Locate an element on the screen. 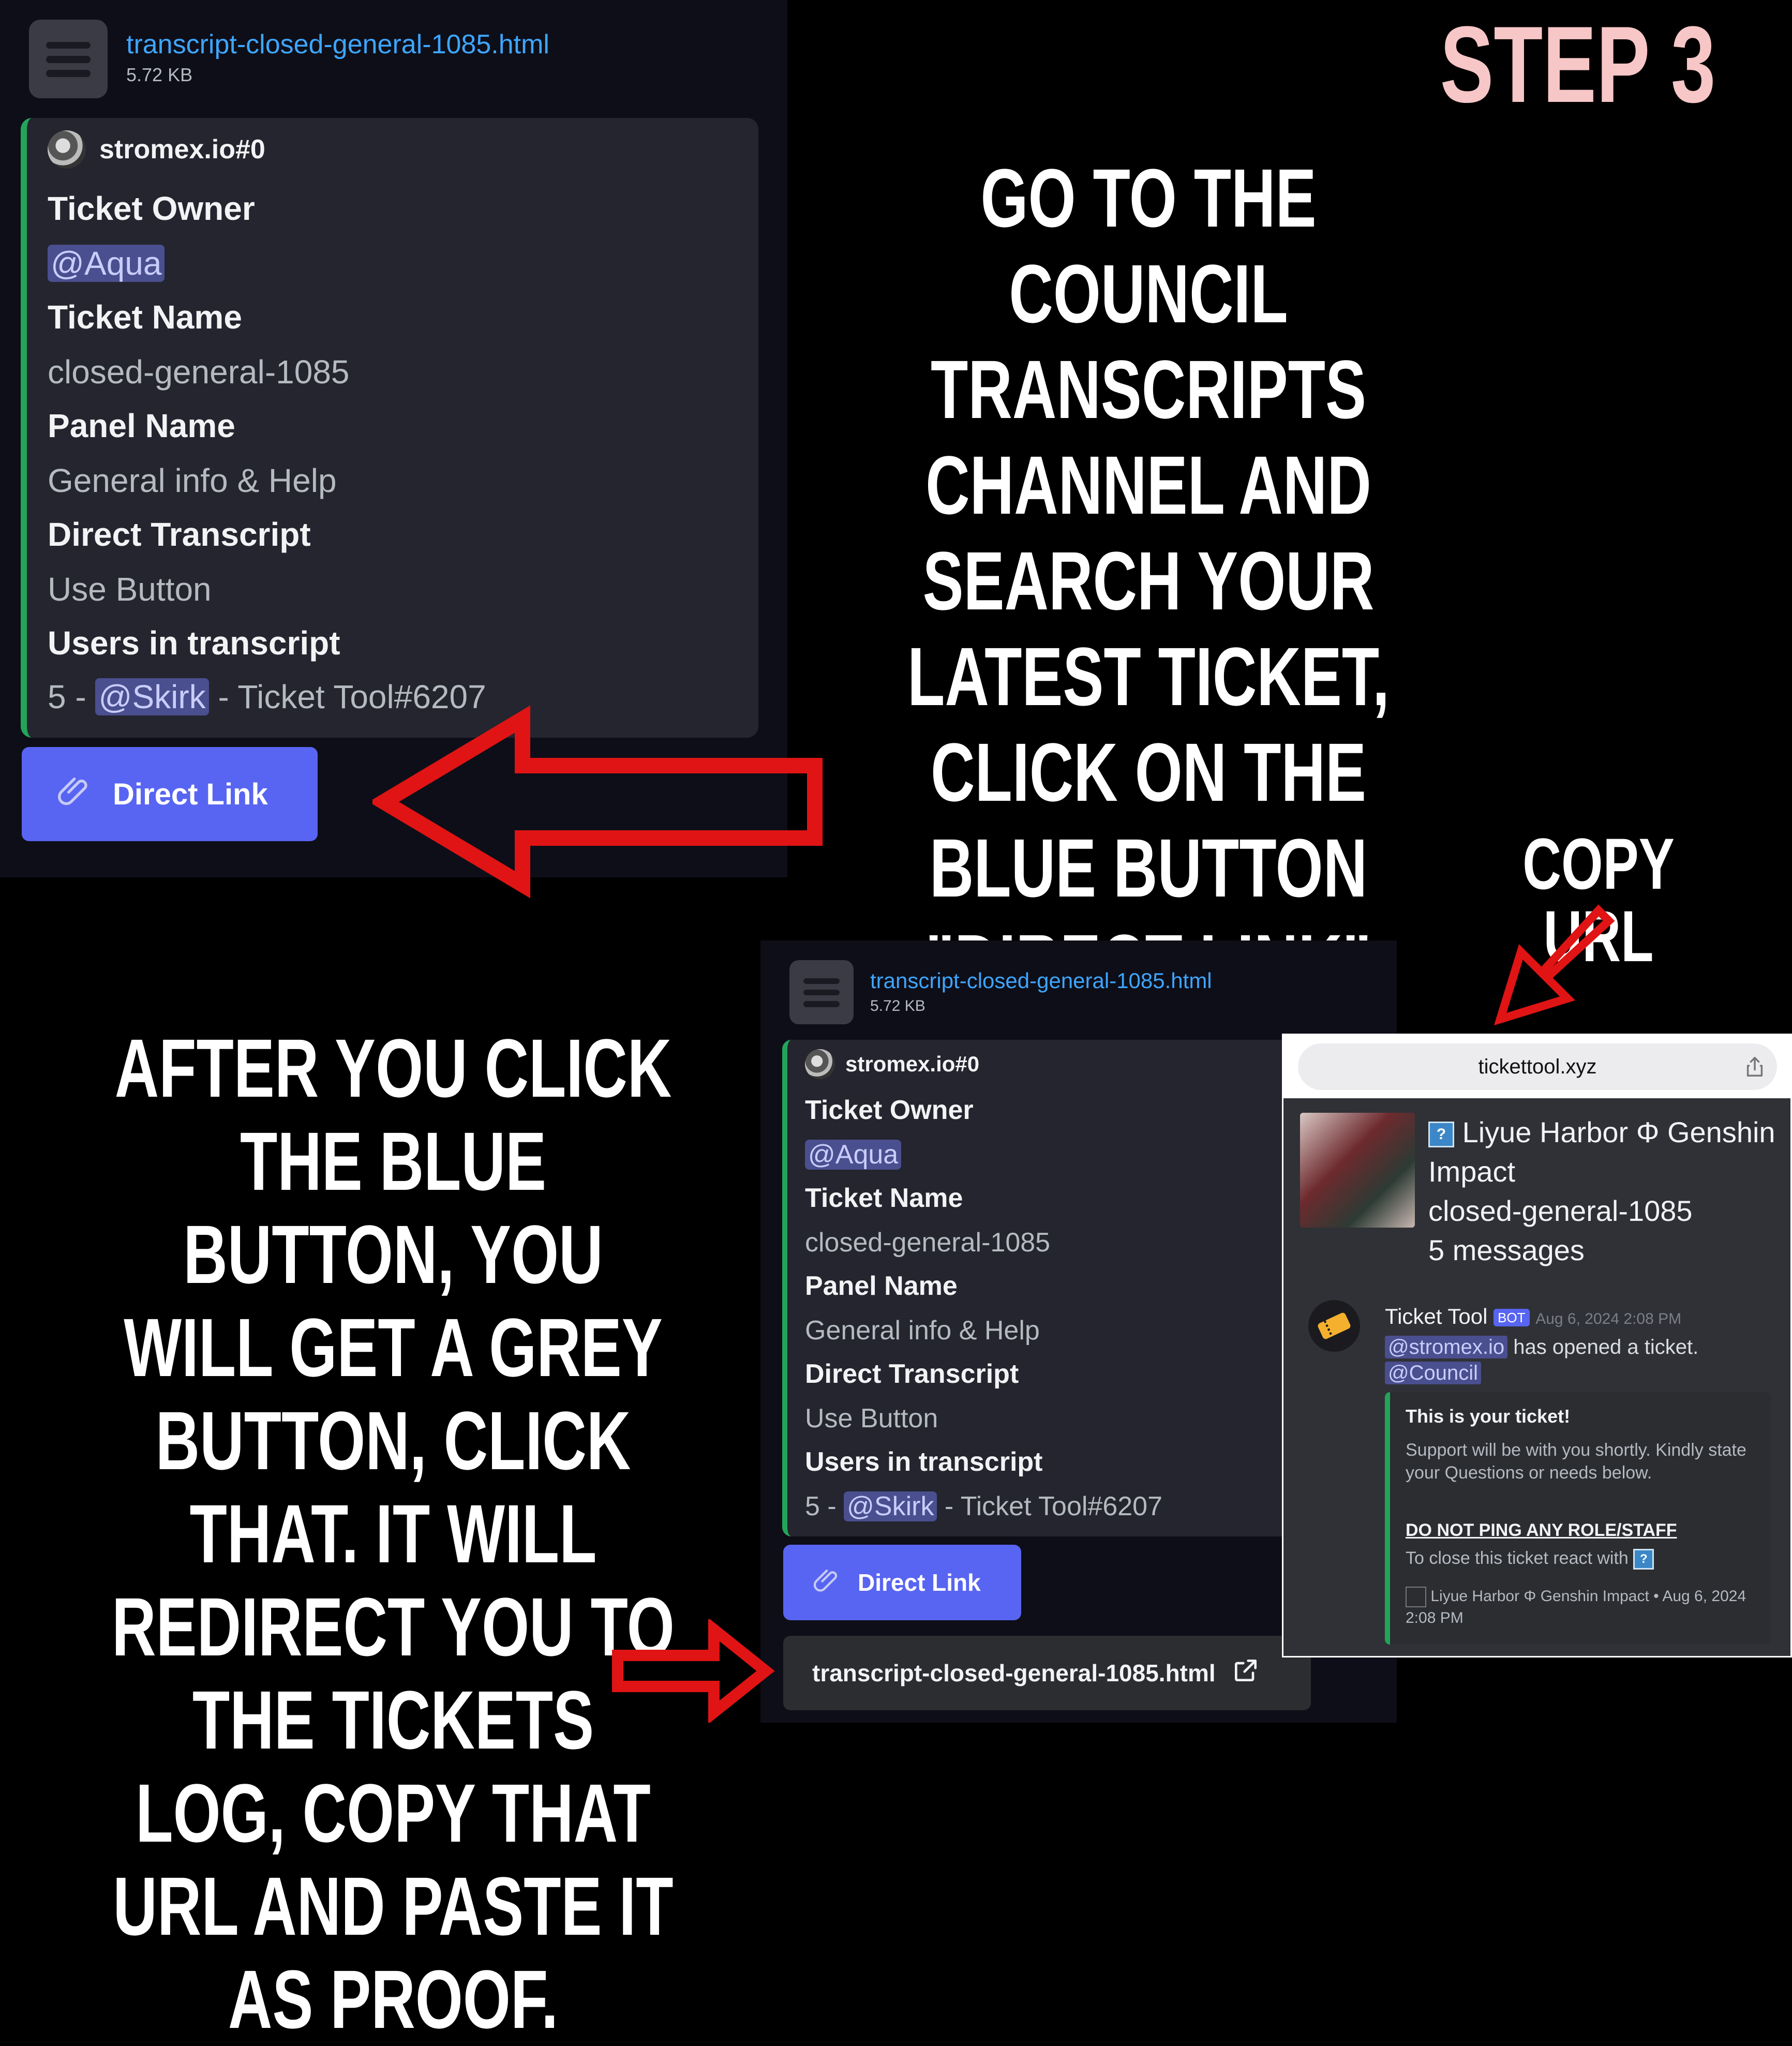 This screenshot has height=2046, width=1792. field-name-users-2: Users in transcript is located at coordinates (924, 1462).